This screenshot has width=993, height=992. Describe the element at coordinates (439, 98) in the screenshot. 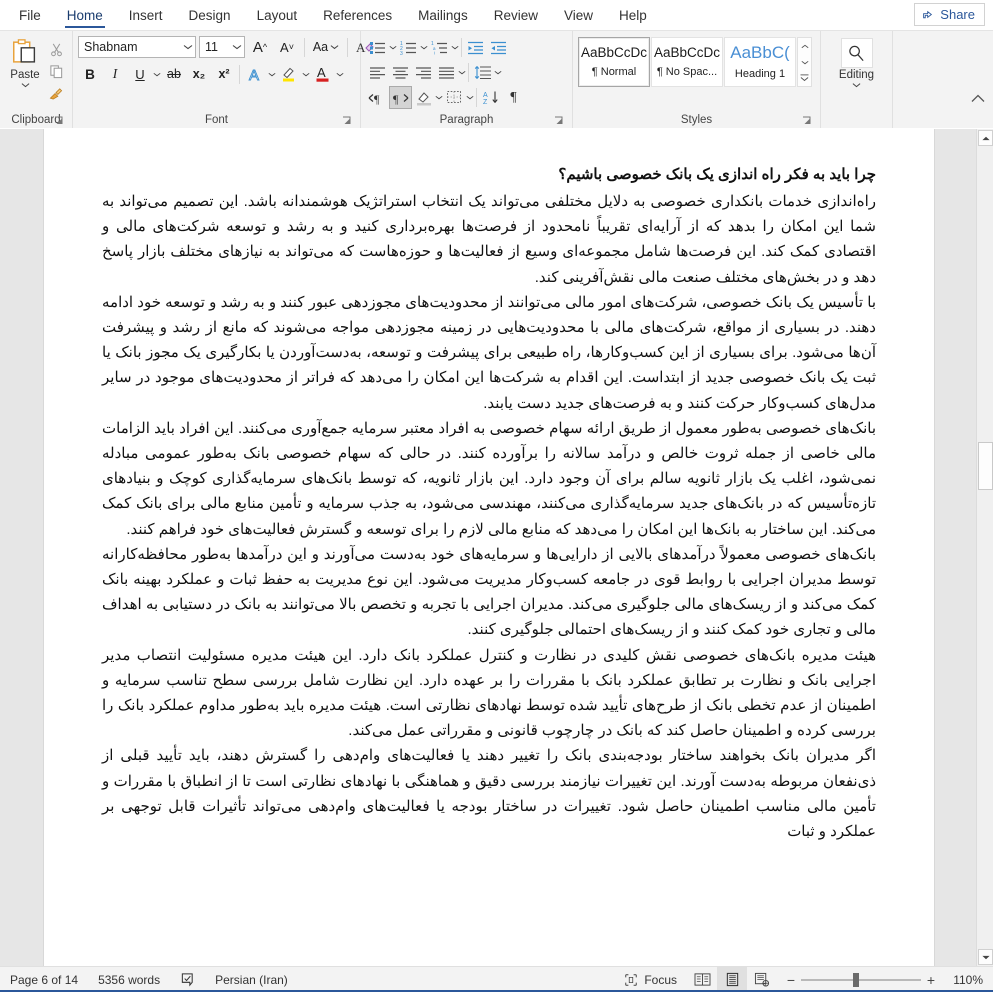

I see `shading-dropdown` at that location.